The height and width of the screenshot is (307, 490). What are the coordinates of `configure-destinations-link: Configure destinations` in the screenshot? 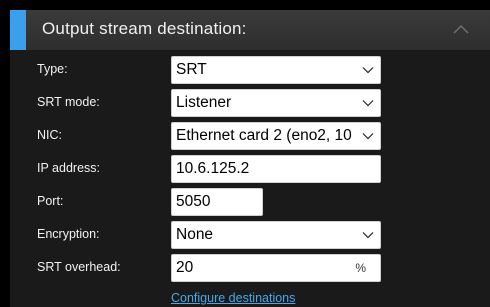 It's located at (233, 298).